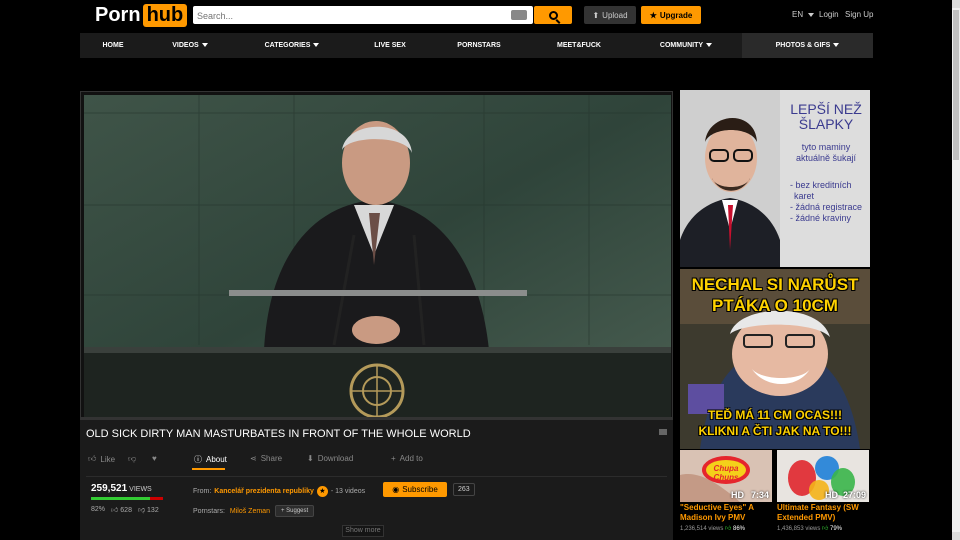 This screenshot has width=960, height=540. I want to click on share-icon: ⋖, so click(253, 458).